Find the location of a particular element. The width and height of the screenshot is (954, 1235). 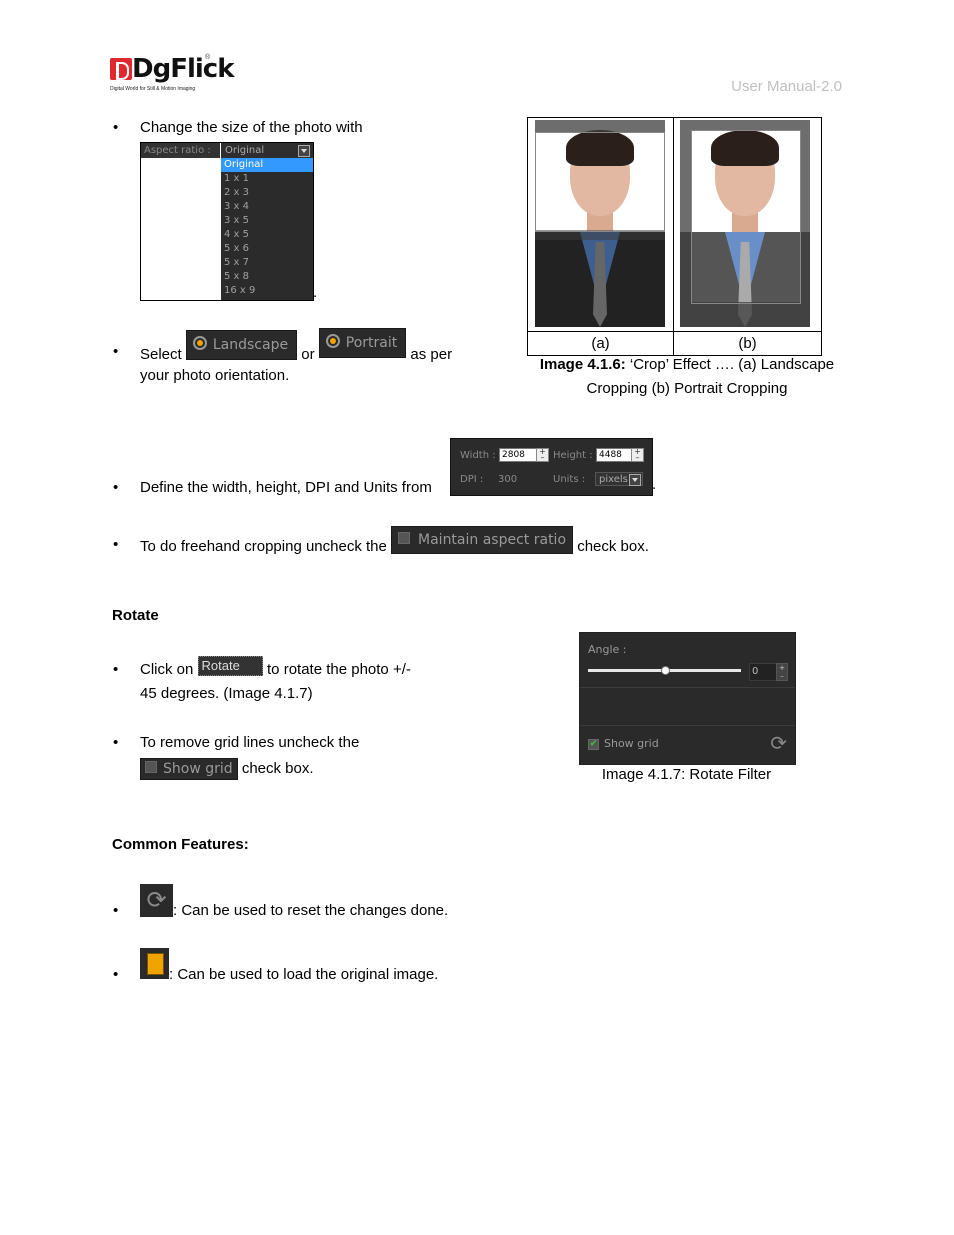

aspect-option: 3 x 5 is located at coordinates (267, 221).